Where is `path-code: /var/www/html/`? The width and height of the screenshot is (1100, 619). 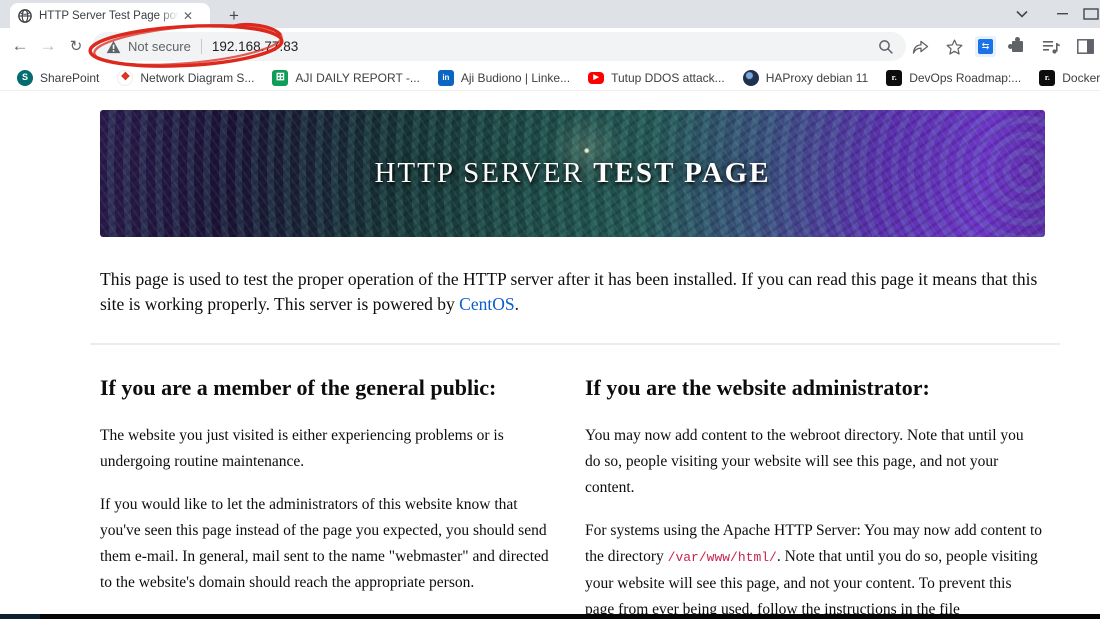
path-code: /var/www/html/ is located at coordinates (722, 557).